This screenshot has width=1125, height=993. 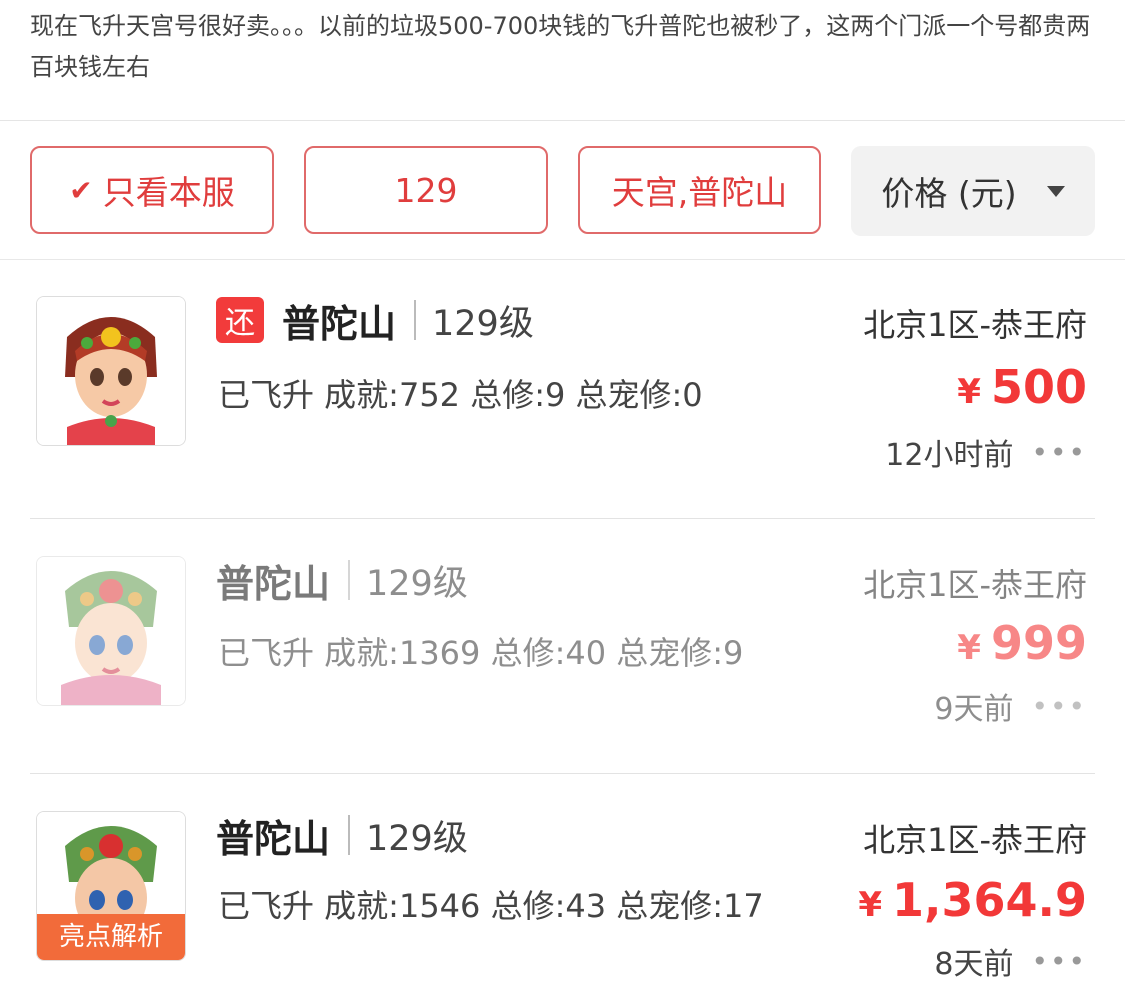 I want to click on price-label: ¥1,364.9, so click(x=972, y=900).